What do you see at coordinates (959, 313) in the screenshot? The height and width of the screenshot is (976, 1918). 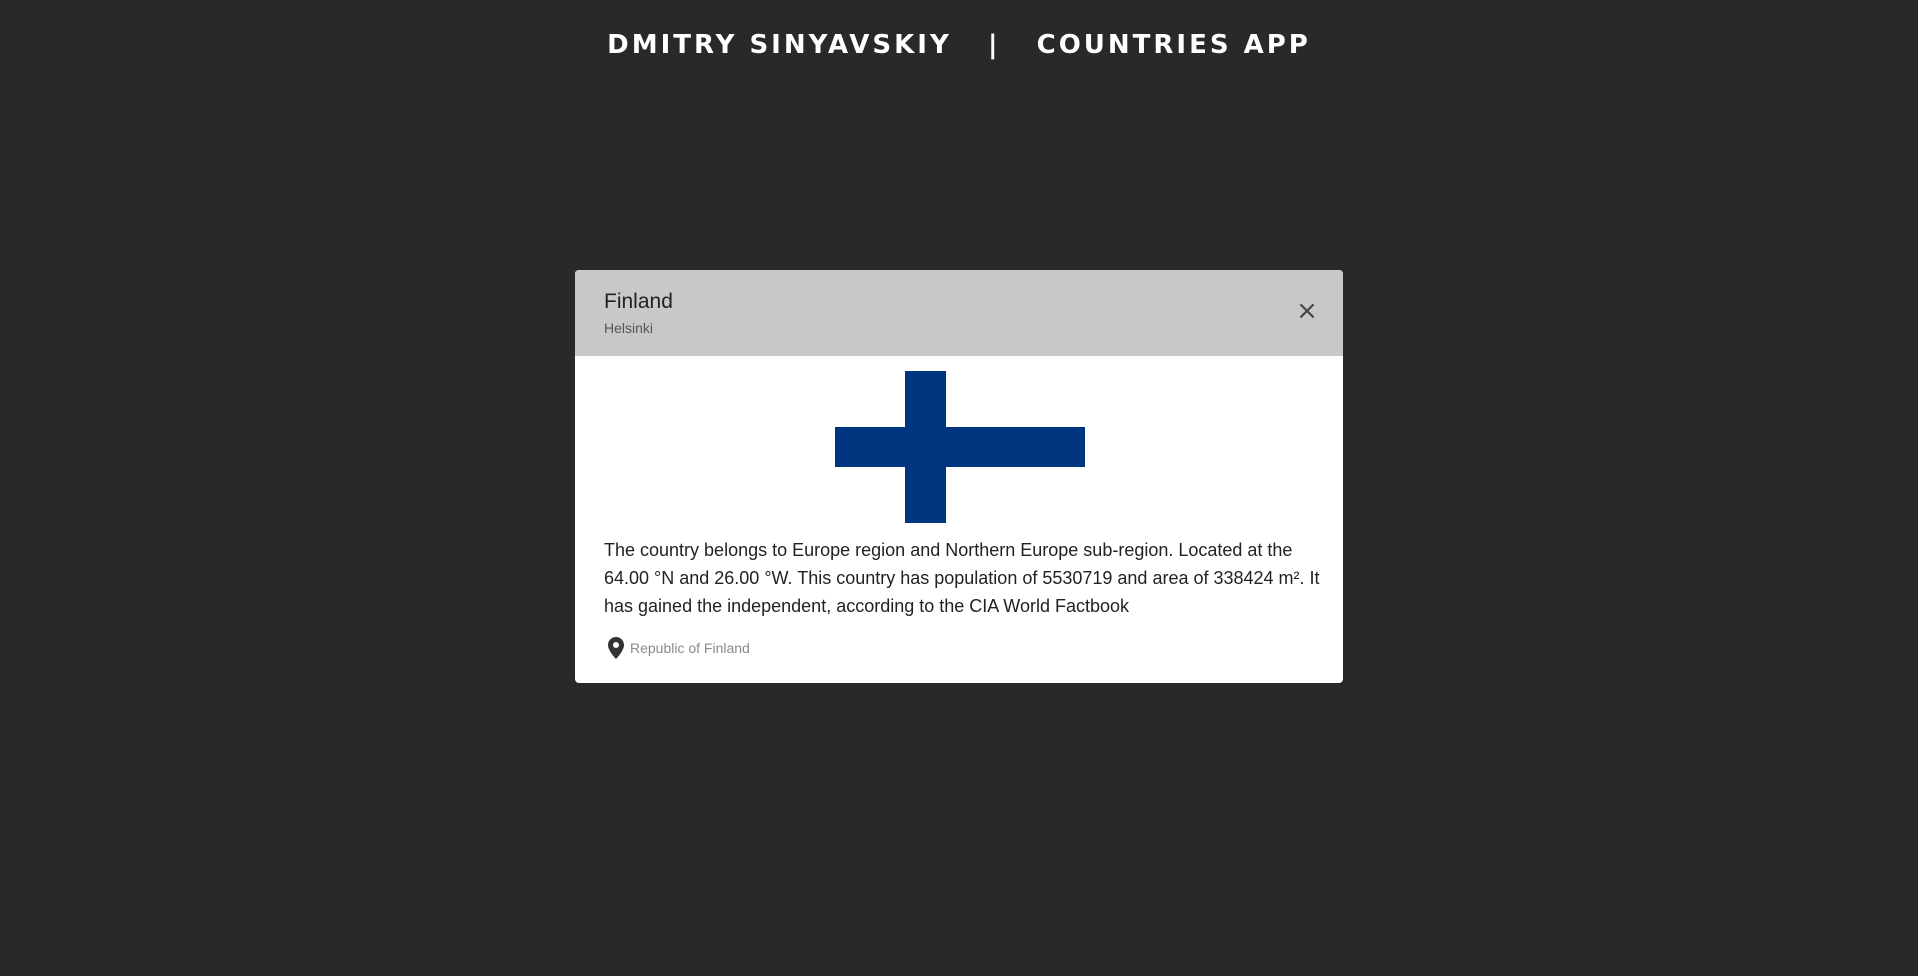 I see `modal-header: Finland Helsinki ×` at bounding box center [959, 313].